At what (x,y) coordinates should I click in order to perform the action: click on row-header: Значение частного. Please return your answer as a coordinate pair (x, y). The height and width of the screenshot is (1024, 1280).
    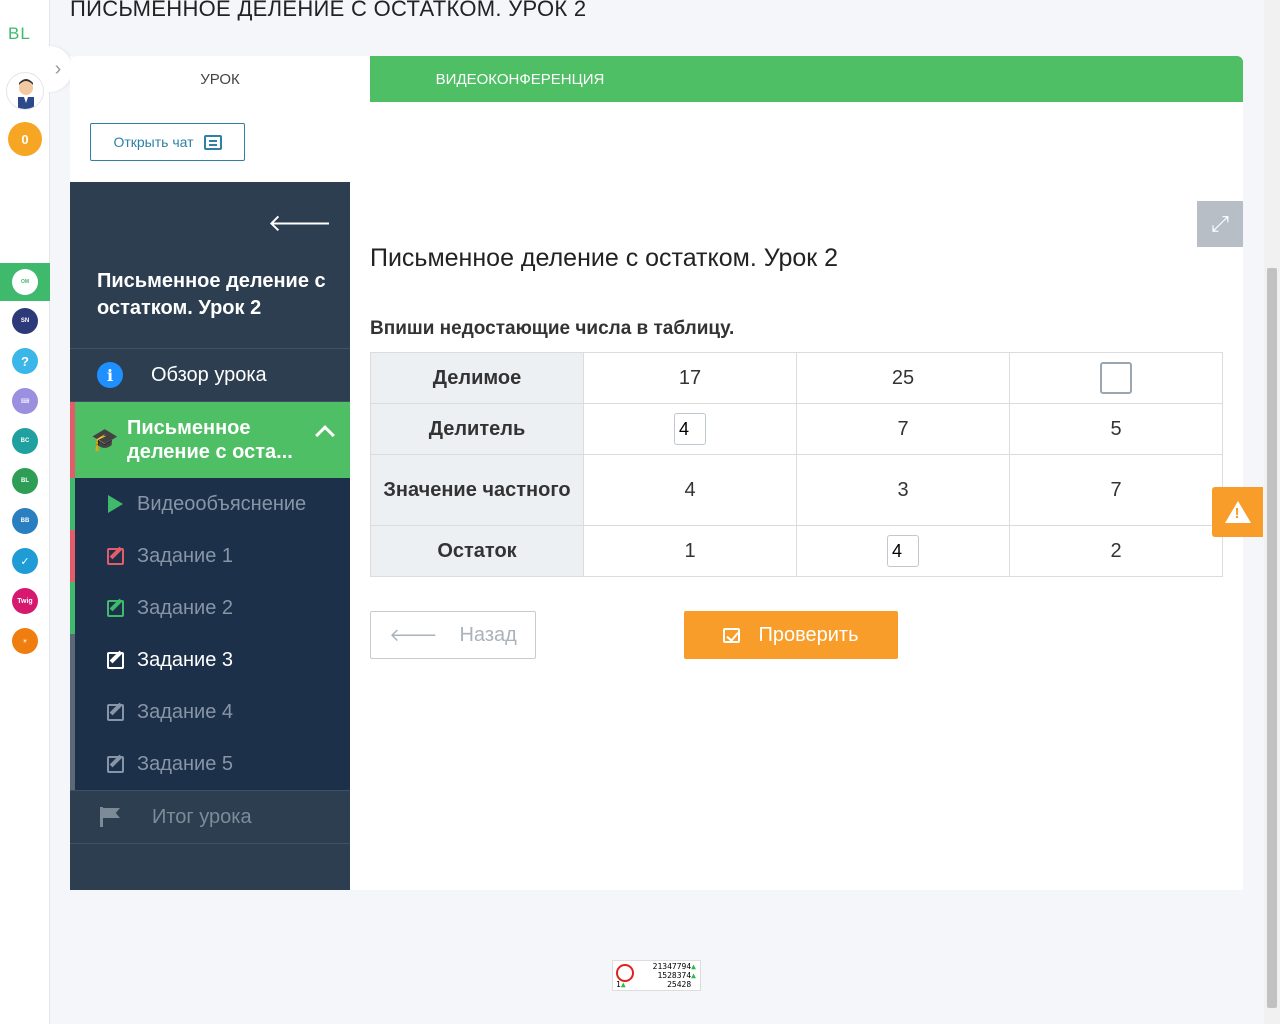
    Looking at the image, I should click on (477, 490).